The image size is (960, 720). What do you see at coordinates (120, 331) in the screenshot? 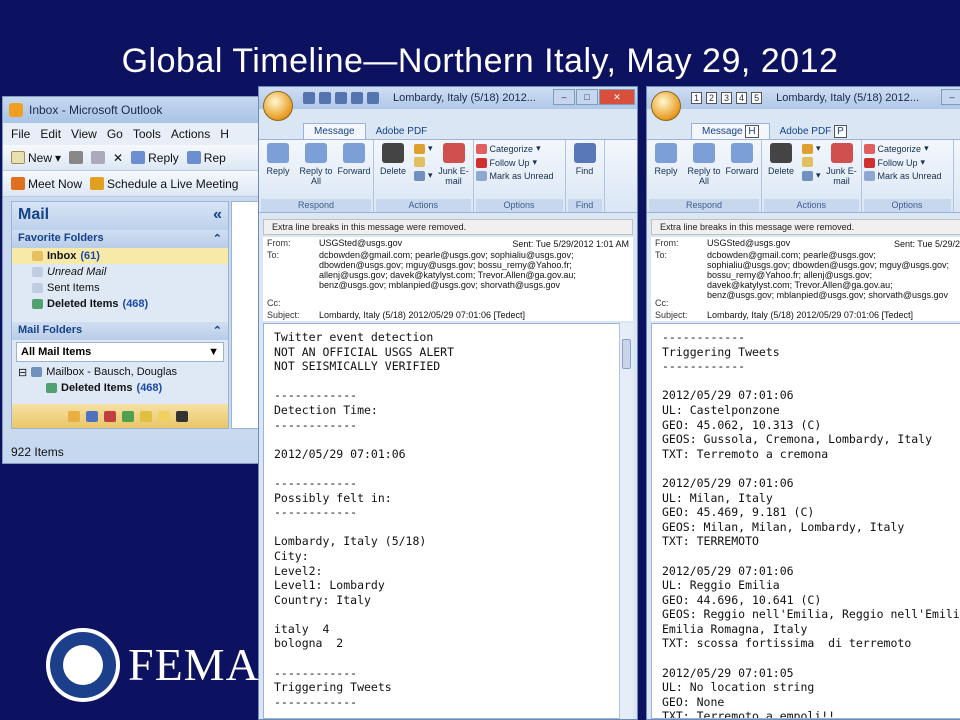
I see `mail-folders-header: Mail Folders ⌃` at bounding box center [120, 331].